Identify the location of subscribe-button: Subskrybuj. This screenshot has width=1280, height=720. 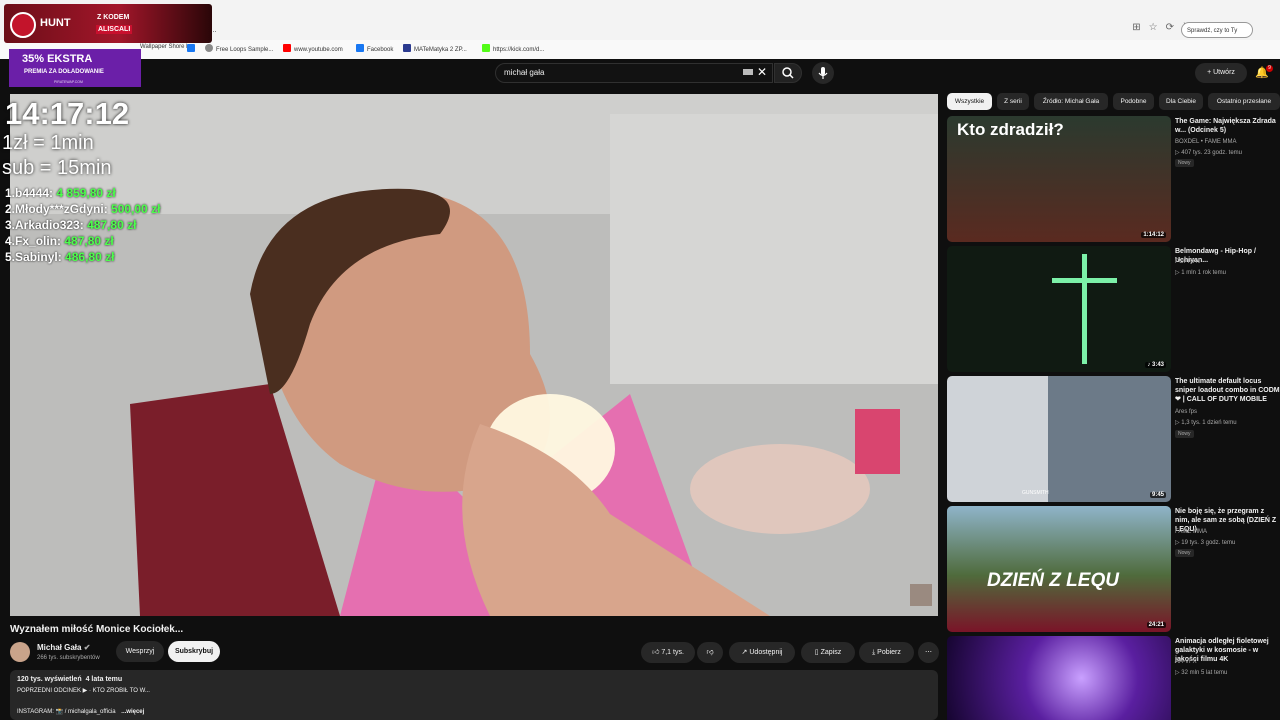
(194, 651).